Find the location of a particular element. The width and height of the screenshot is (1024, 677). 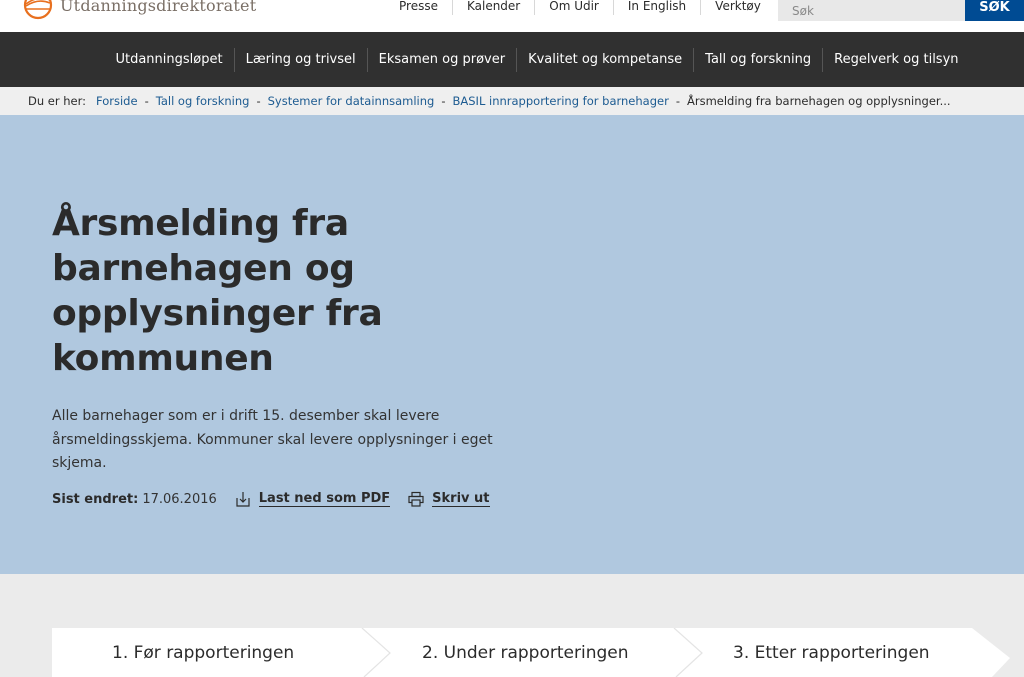

logo-link: Utdanningsdirektoratet is located at coordinates (139, 10).